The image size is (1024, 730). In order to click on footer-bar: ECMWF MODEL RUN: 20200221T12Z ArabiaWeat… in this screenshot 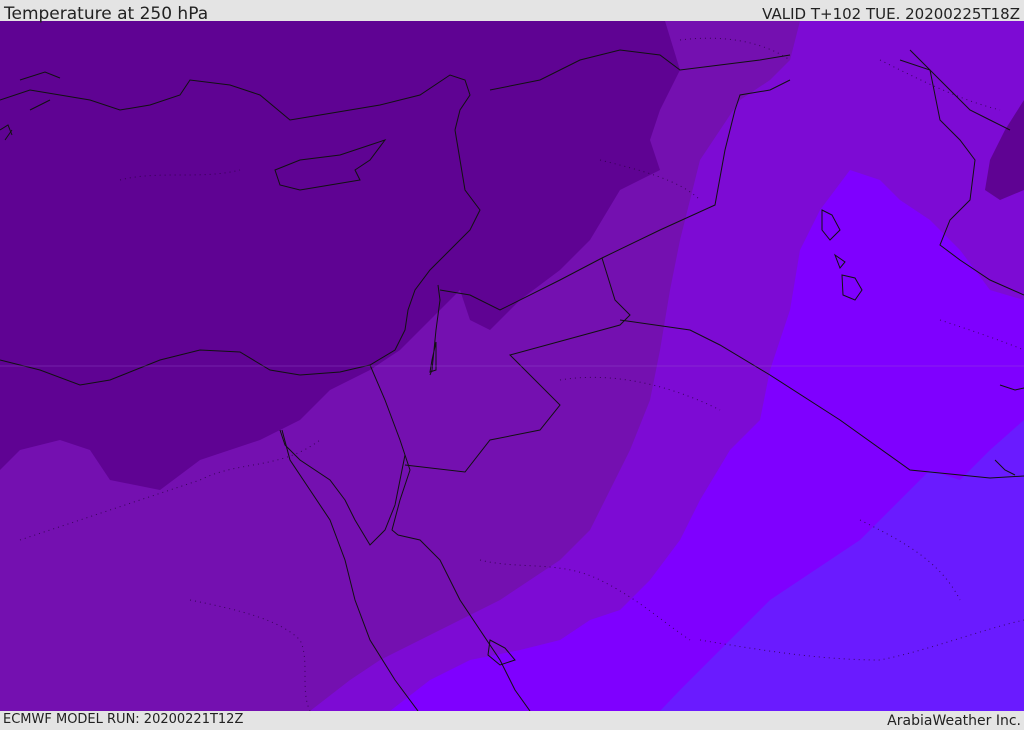, I will do `click(512, 720)`.